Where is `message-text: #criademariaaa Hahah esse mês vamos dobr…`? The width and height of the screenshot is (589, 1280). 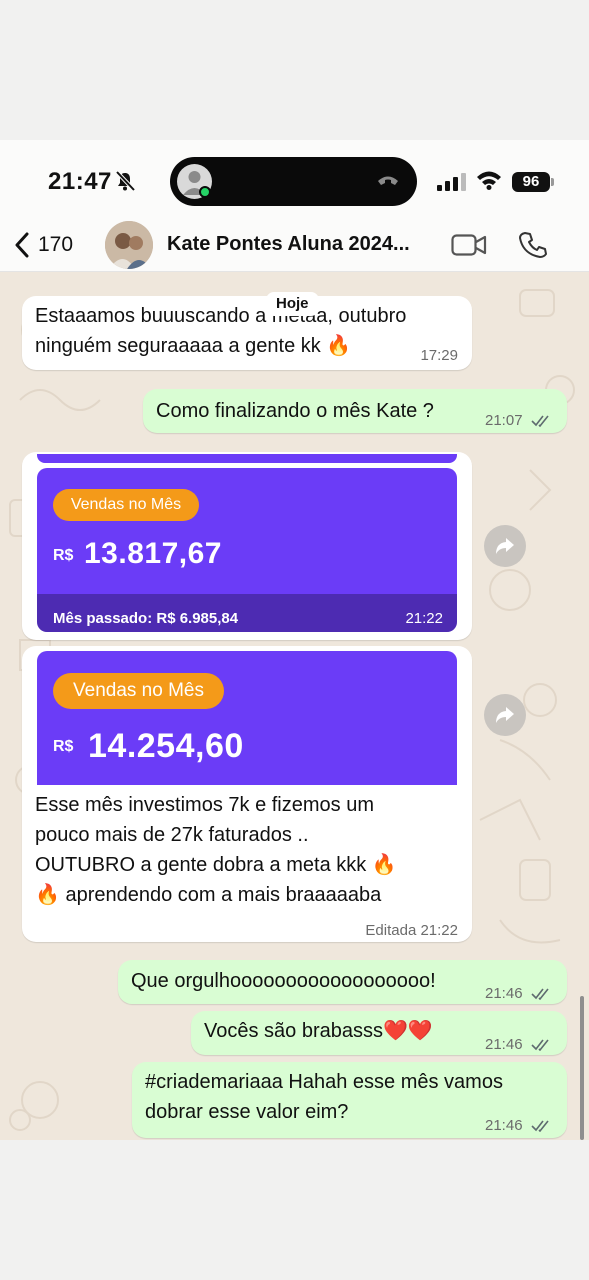 message-text: #criademariaaa Hahah esse mês vamos dobr… is located at coordinates (324, 1097).